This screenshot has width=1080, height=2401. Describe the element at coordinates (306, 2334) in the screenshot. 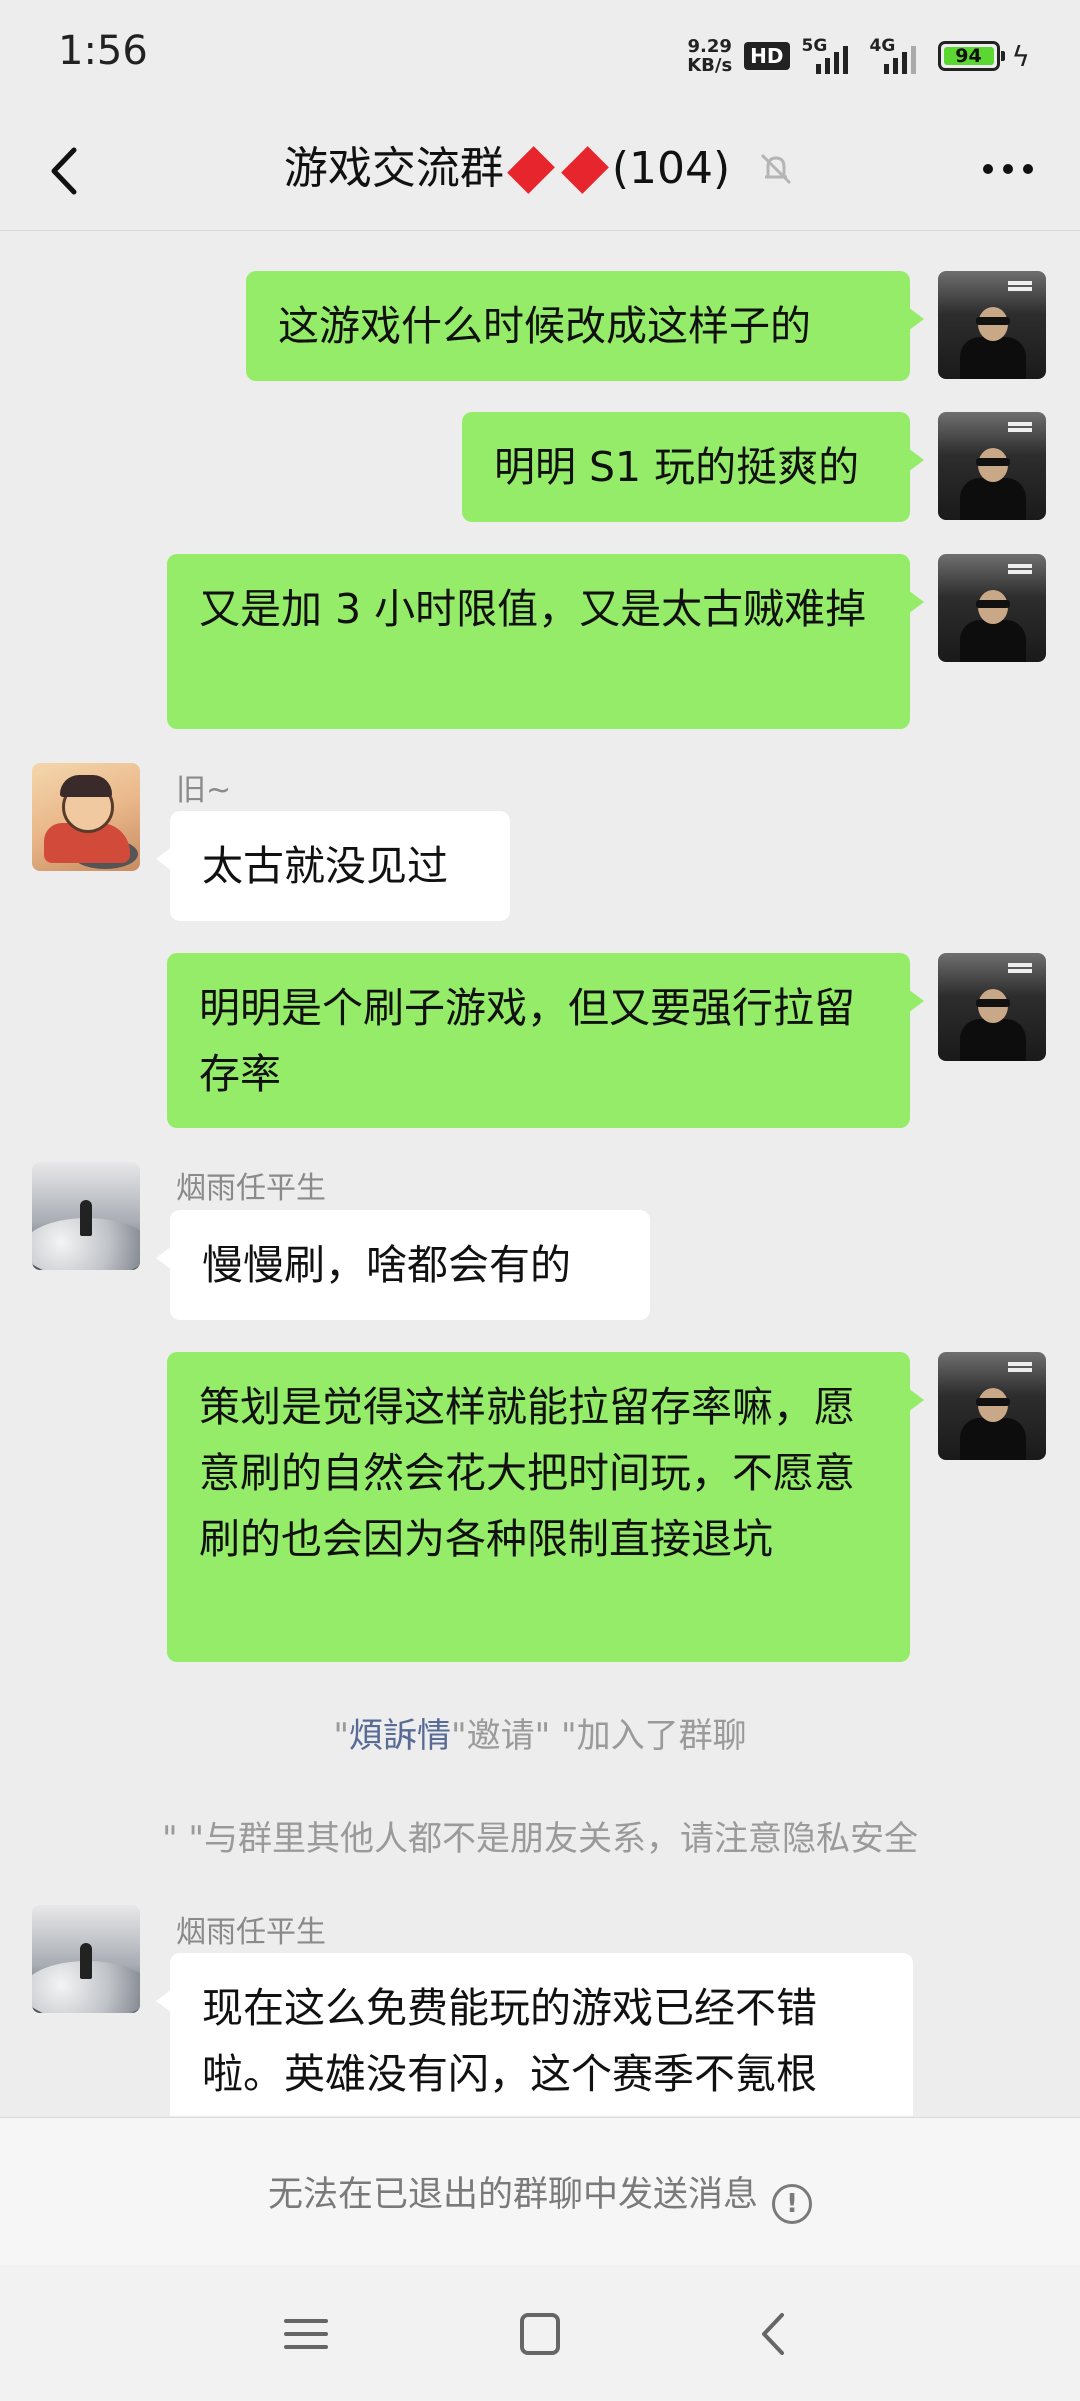

I see `menu-icon` at that location.